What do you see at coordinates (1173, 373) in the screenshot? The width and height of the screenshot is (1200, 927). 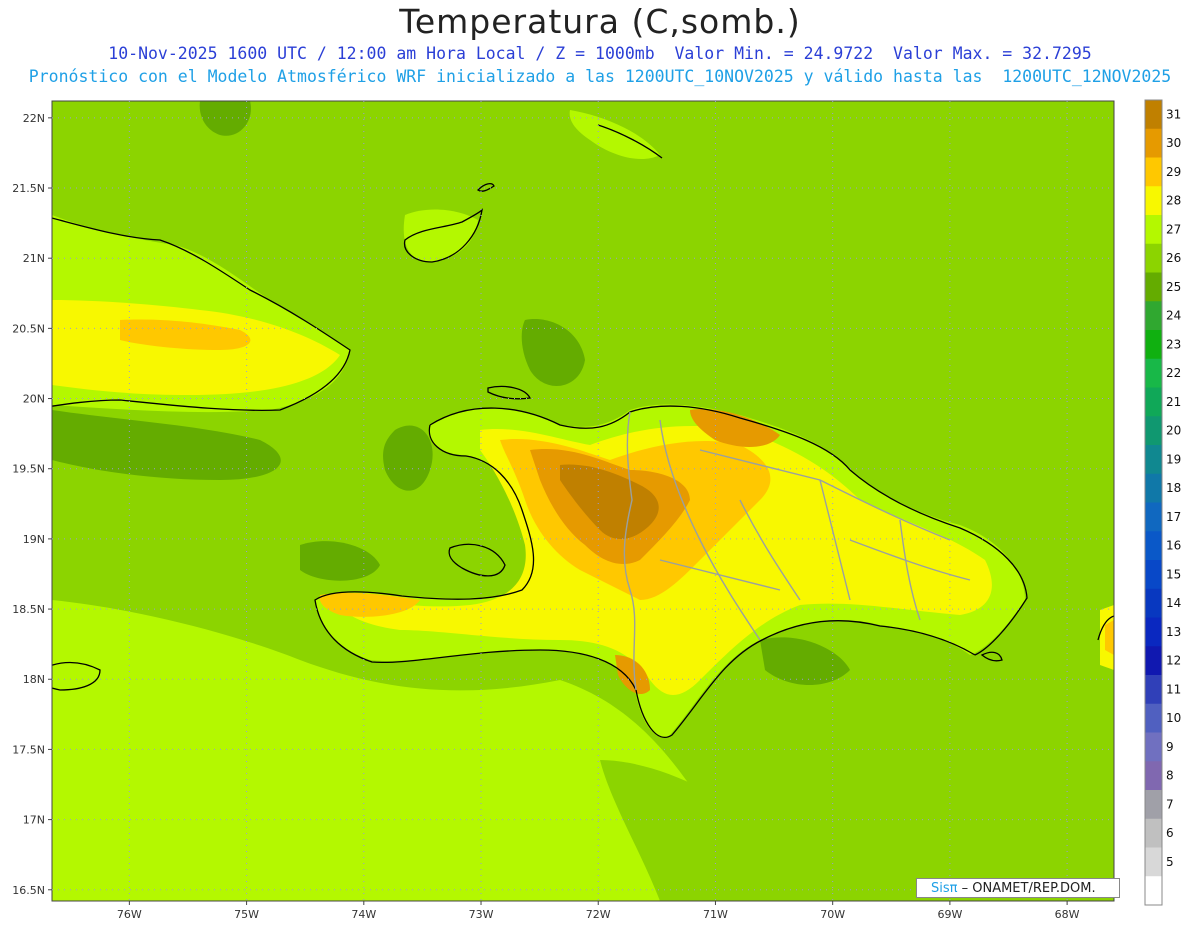 I see `colorbar-label: 22` at bounding box center [1173, 373].